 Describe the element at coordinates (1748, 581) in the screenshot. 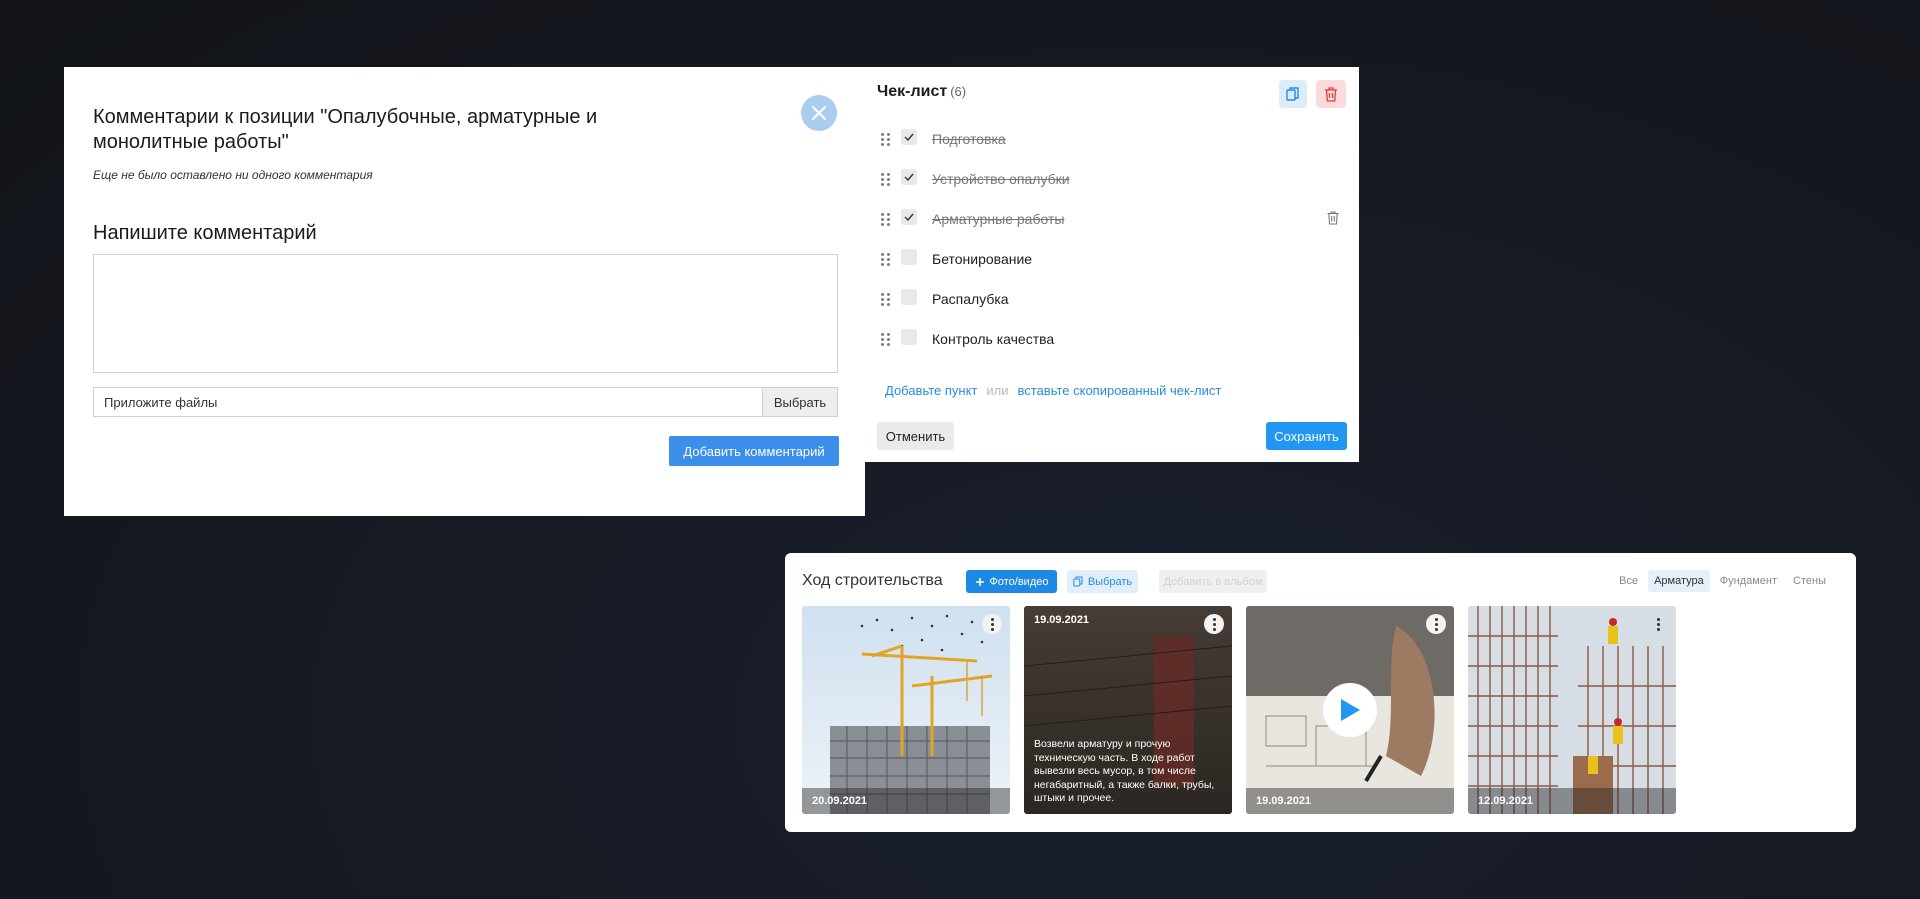

I see `filter-tab: Фундамент` at that location.